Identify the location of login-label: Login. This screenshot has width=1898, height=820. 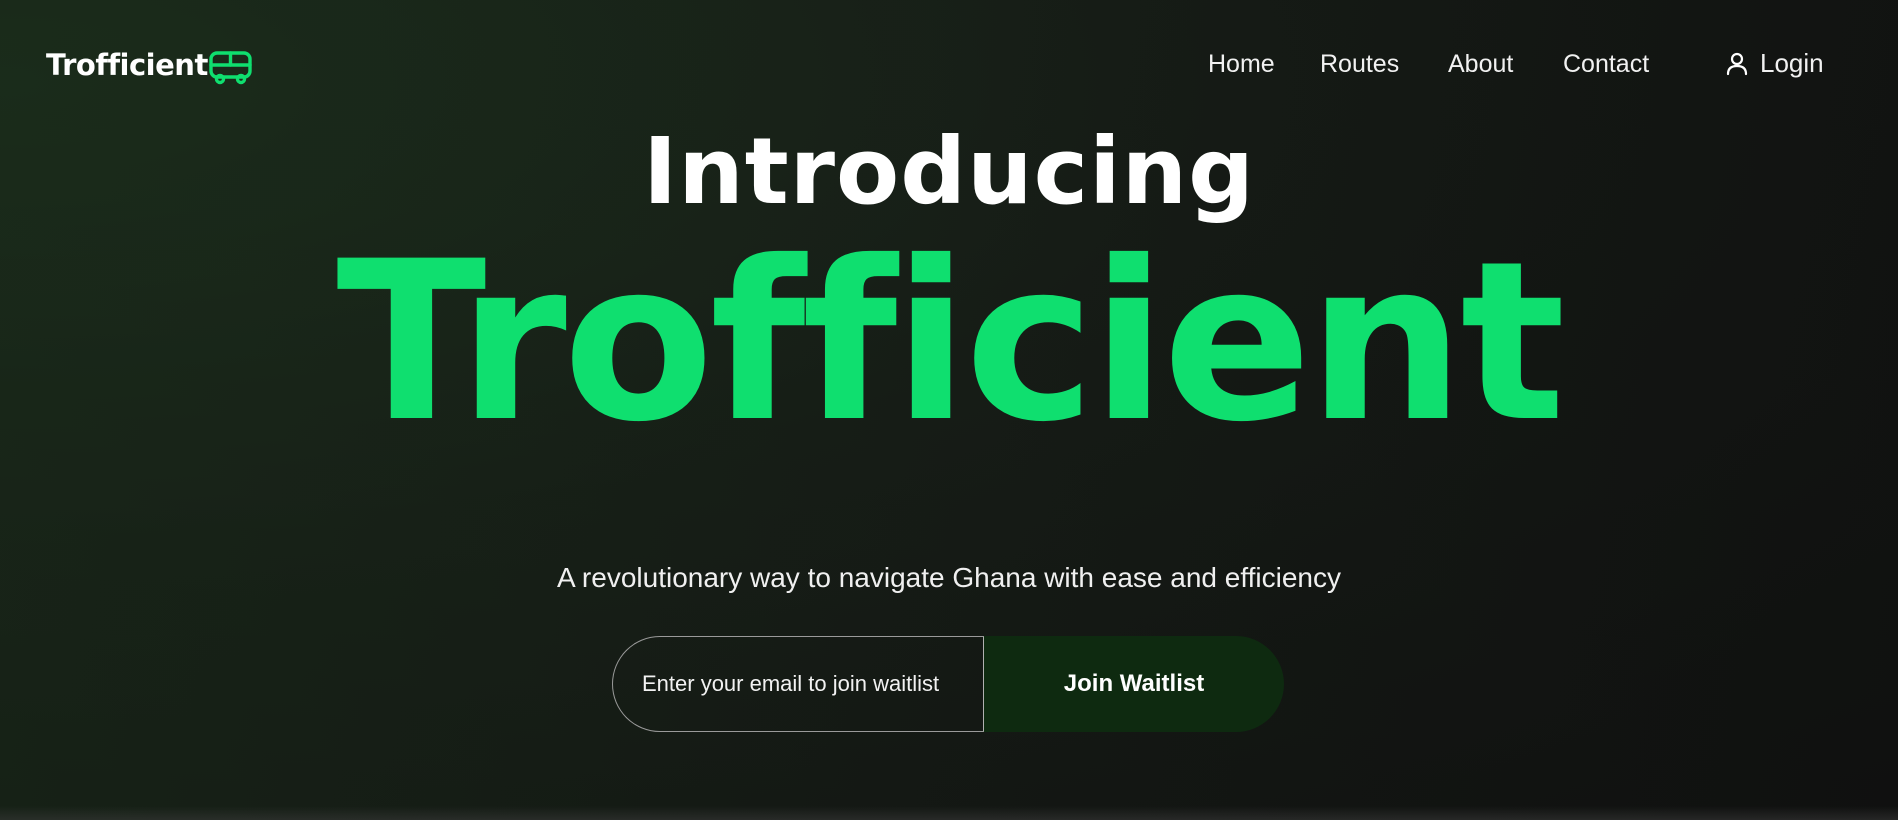
(1792, 63).